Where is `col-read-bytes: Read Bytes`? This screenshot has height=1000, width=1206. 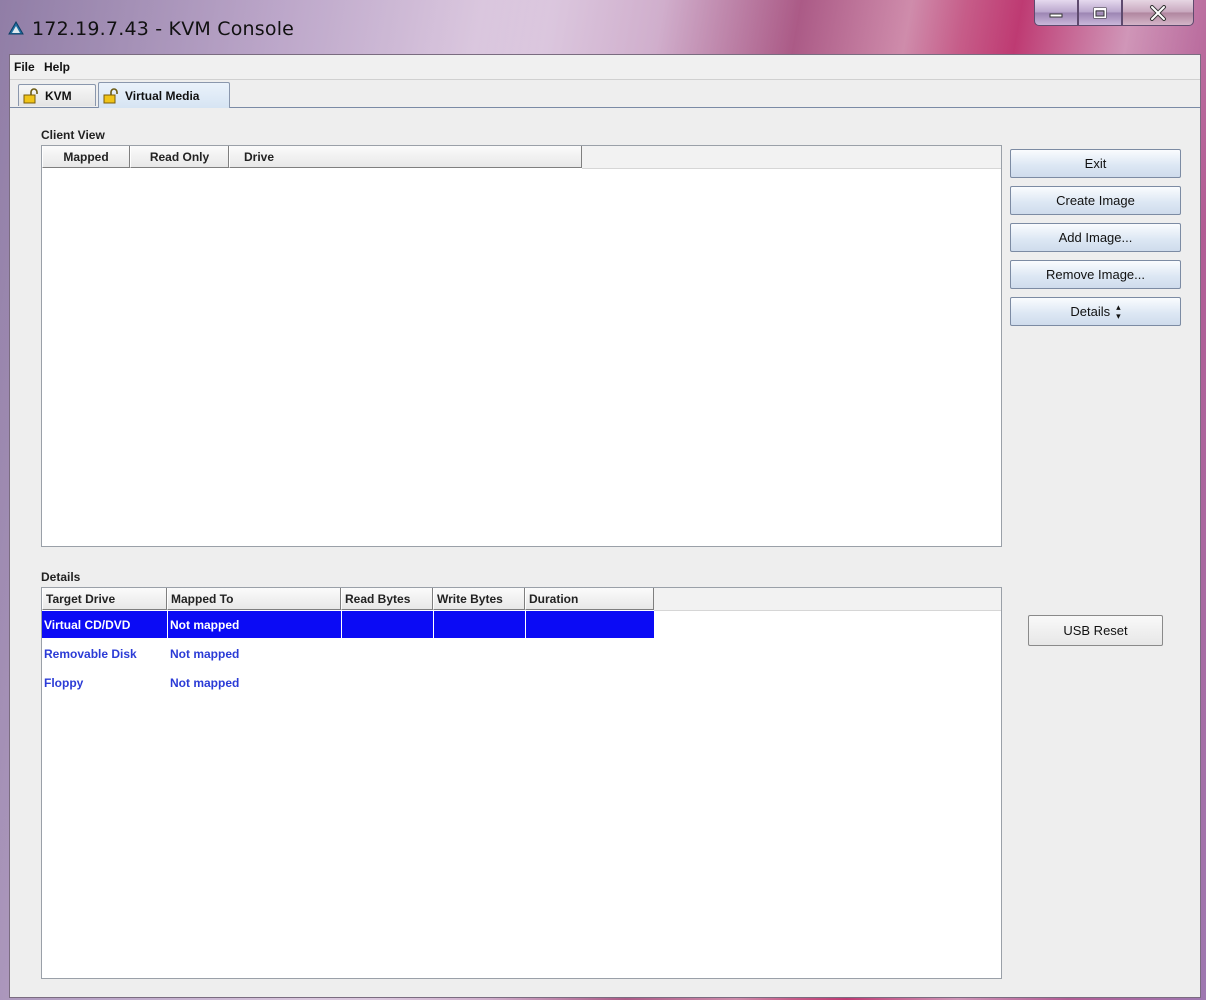 col-read-bytes: Read Bytes is located at coordinates (387, 599).